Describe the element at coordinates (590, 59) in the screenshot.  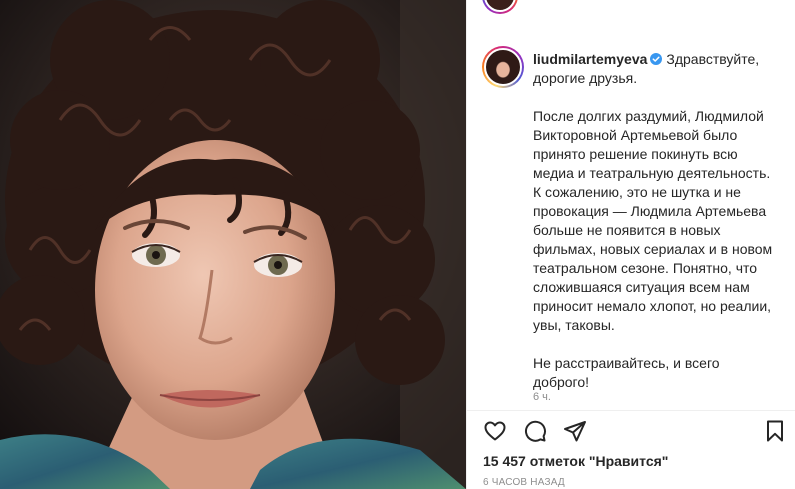
I see `username-link: liudmilartemyeva` at that location.